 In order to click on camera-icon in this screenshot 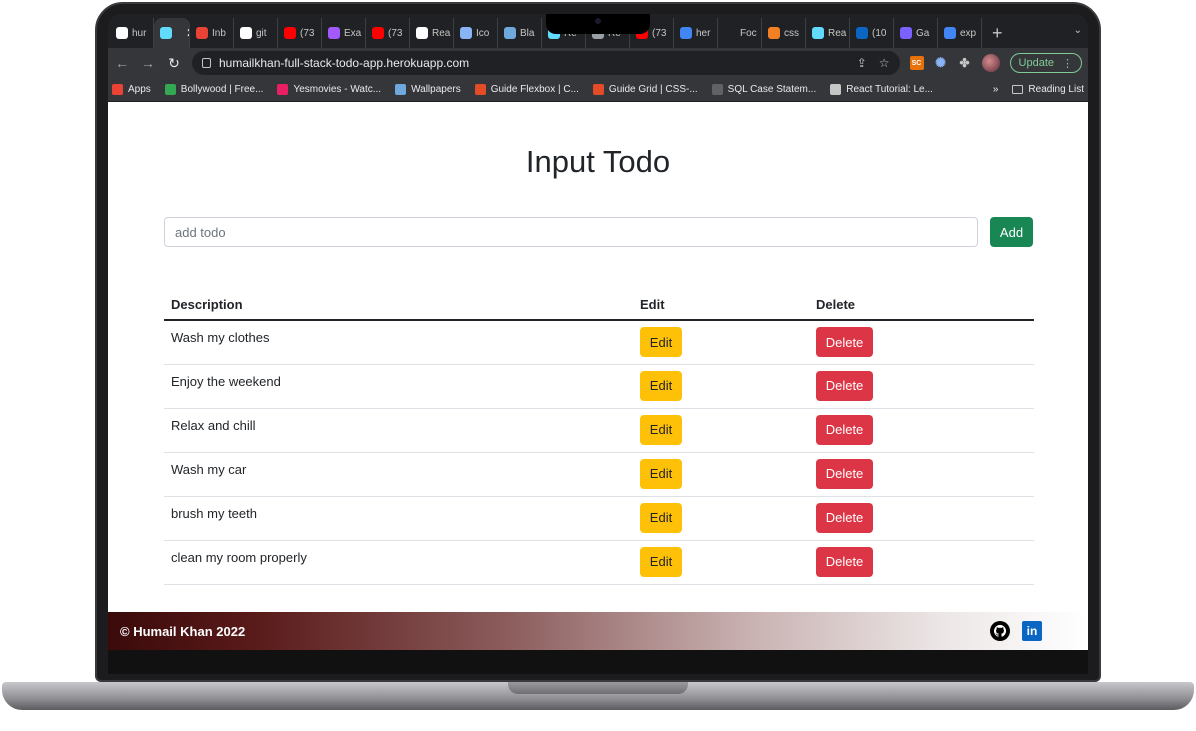, I will do `click(598, 21)`.